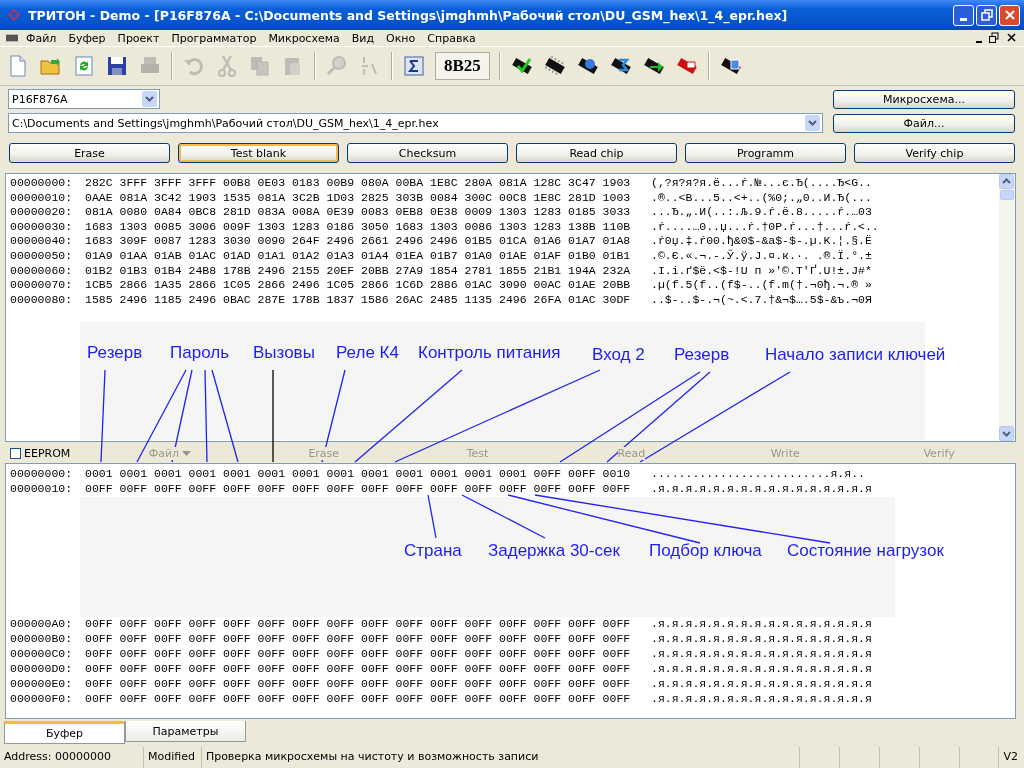 Image resolution: width=1024 pixels, height=768 pixels. I want to click on hex-values: 0001 0001 0001 0001 0001 0001 0001 0001 0001 0001 0001 0001 0001 00FF 00FF 0010, so click(358, 473).